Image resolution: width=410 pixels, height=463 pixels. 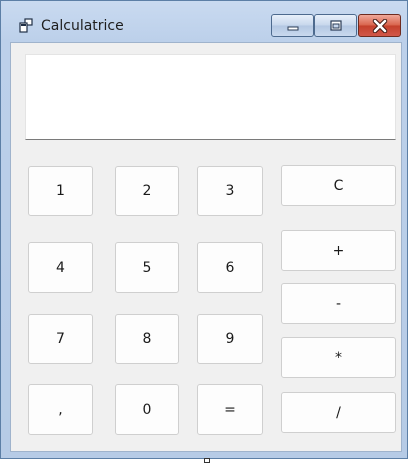 I want to click on maximize-icon, so click(x=335, y=25).